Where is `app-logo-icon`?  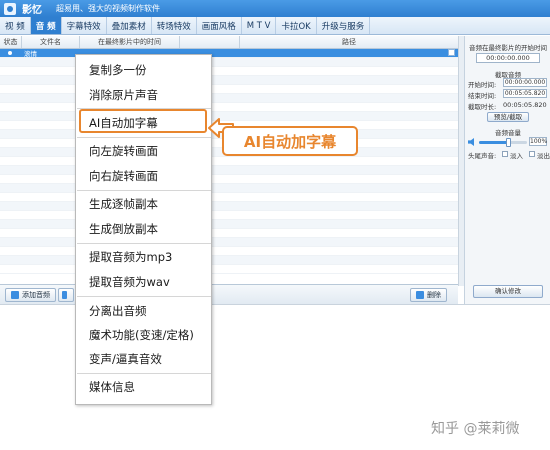 app-logo-icon is located at coordinates (10, 8).